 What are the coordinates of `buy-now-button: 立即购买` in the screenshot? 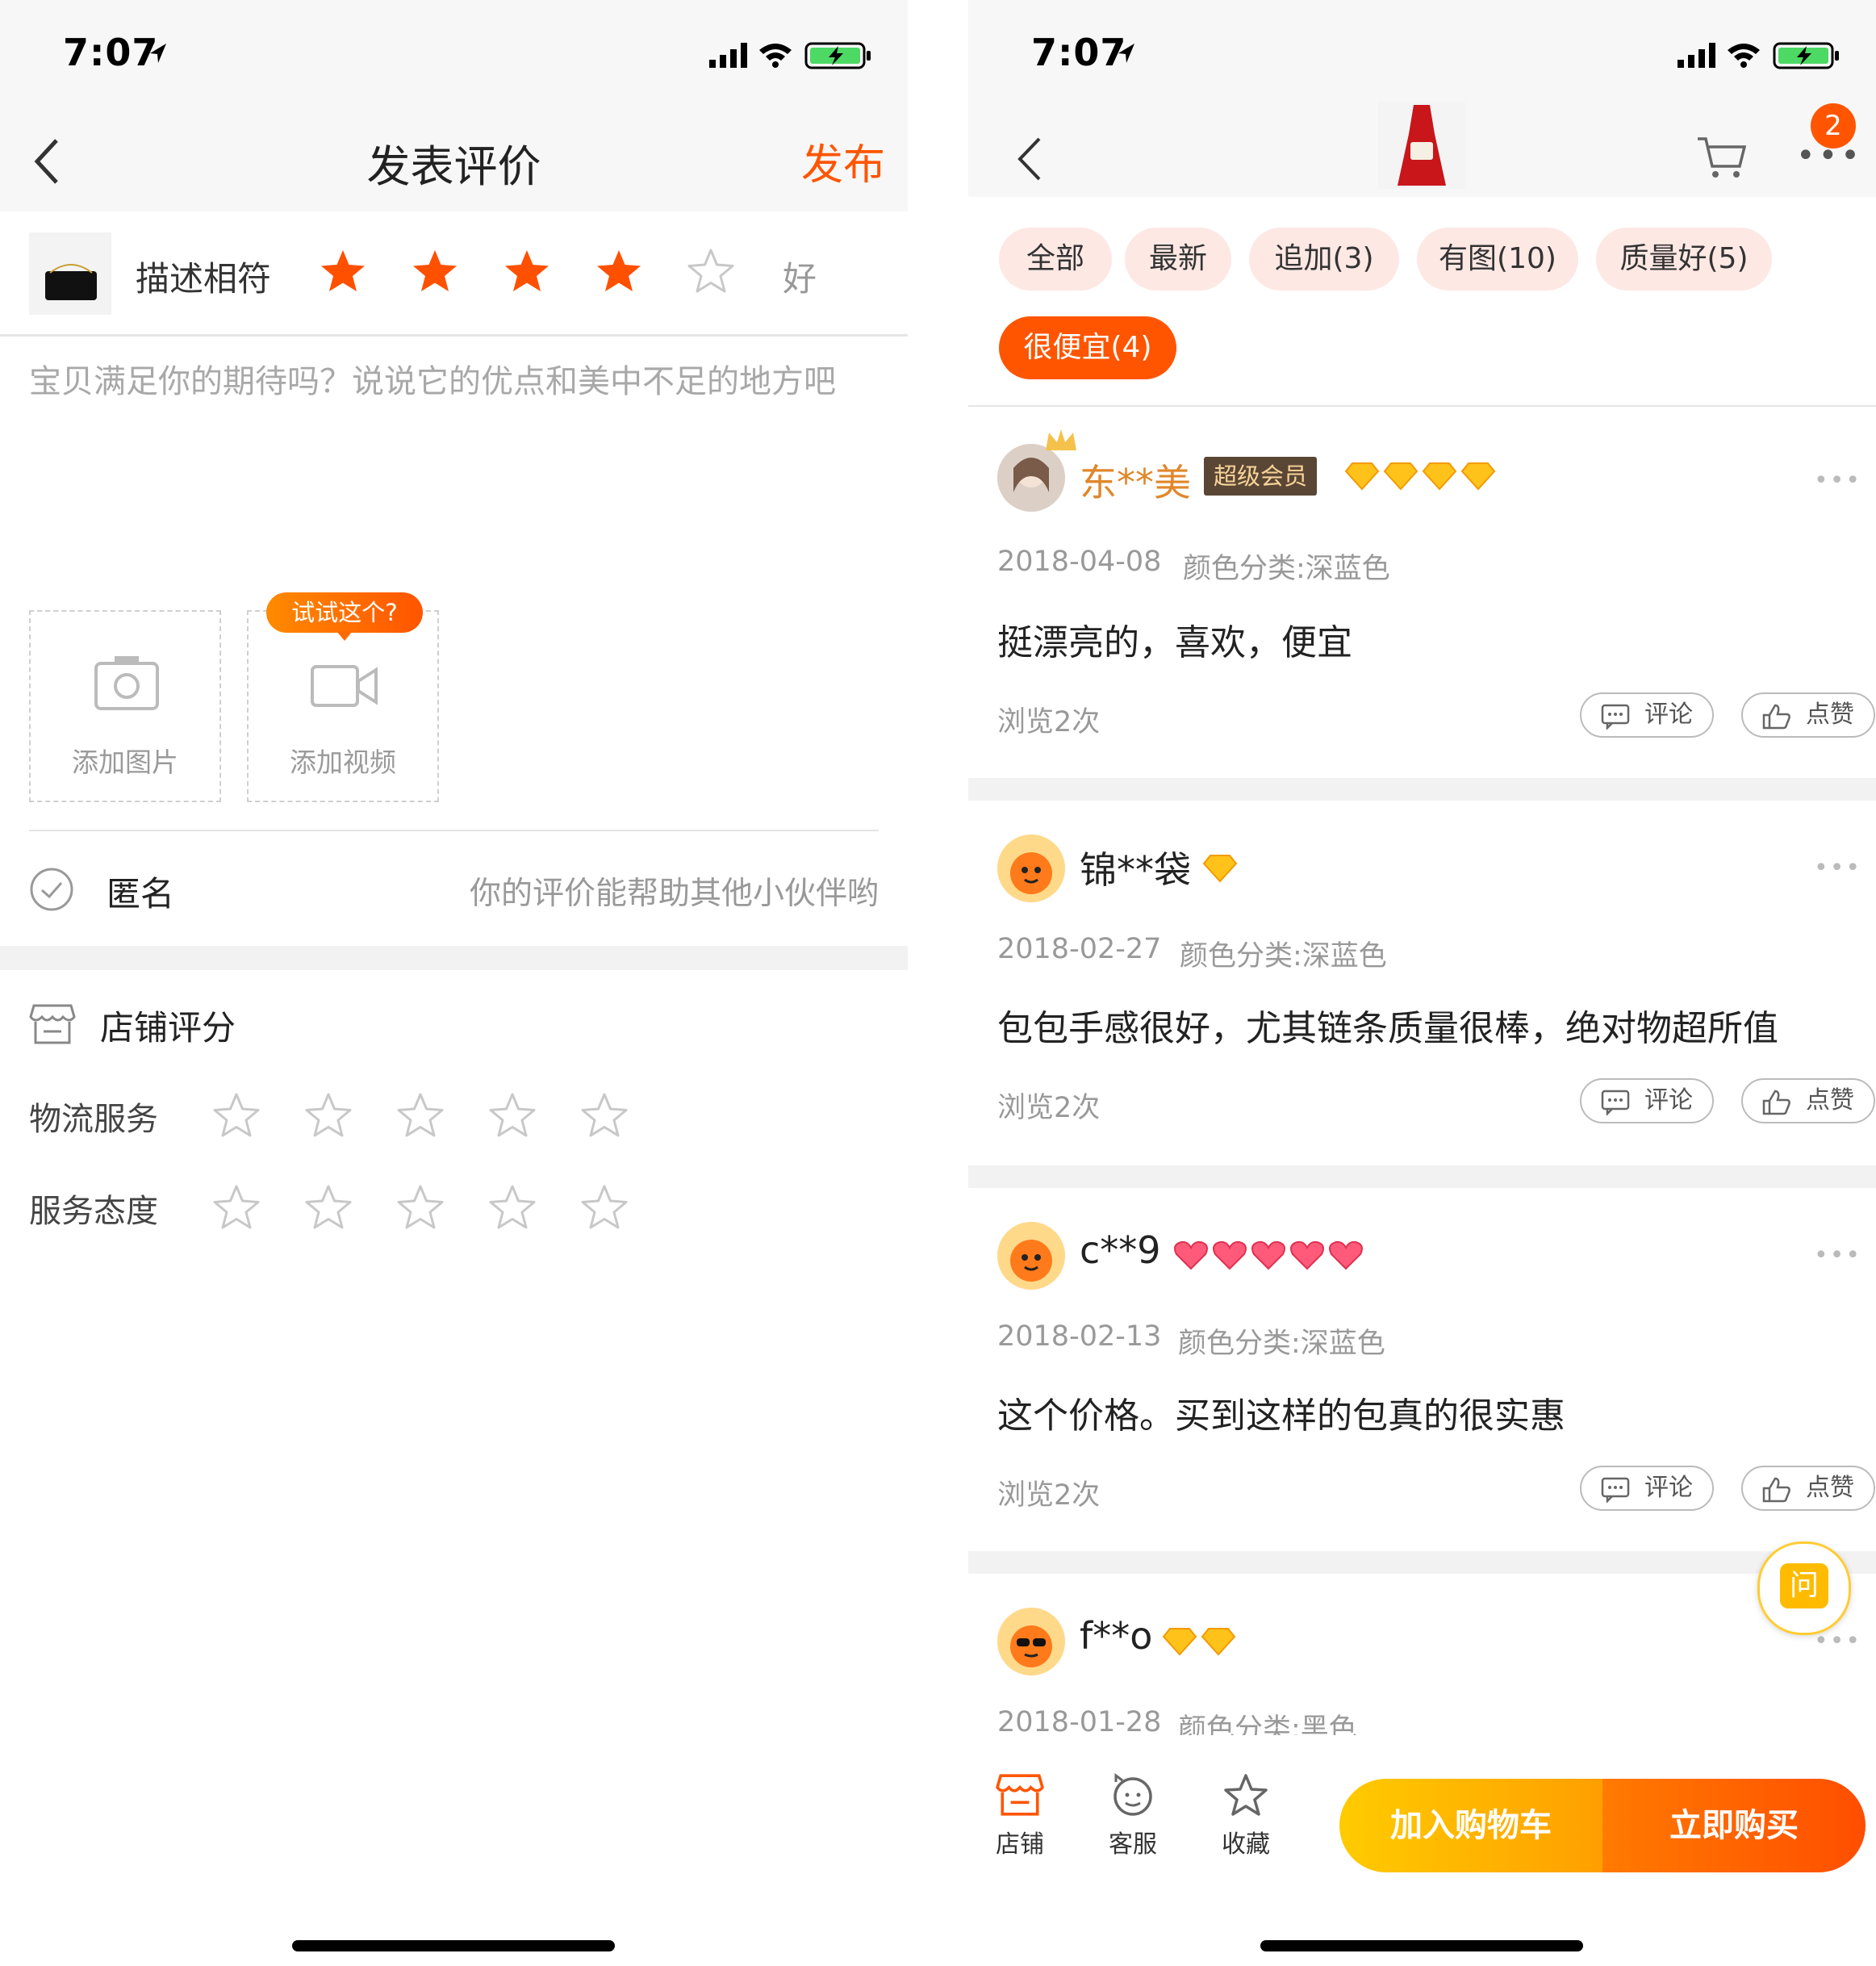 It's located at (1734, 1826).